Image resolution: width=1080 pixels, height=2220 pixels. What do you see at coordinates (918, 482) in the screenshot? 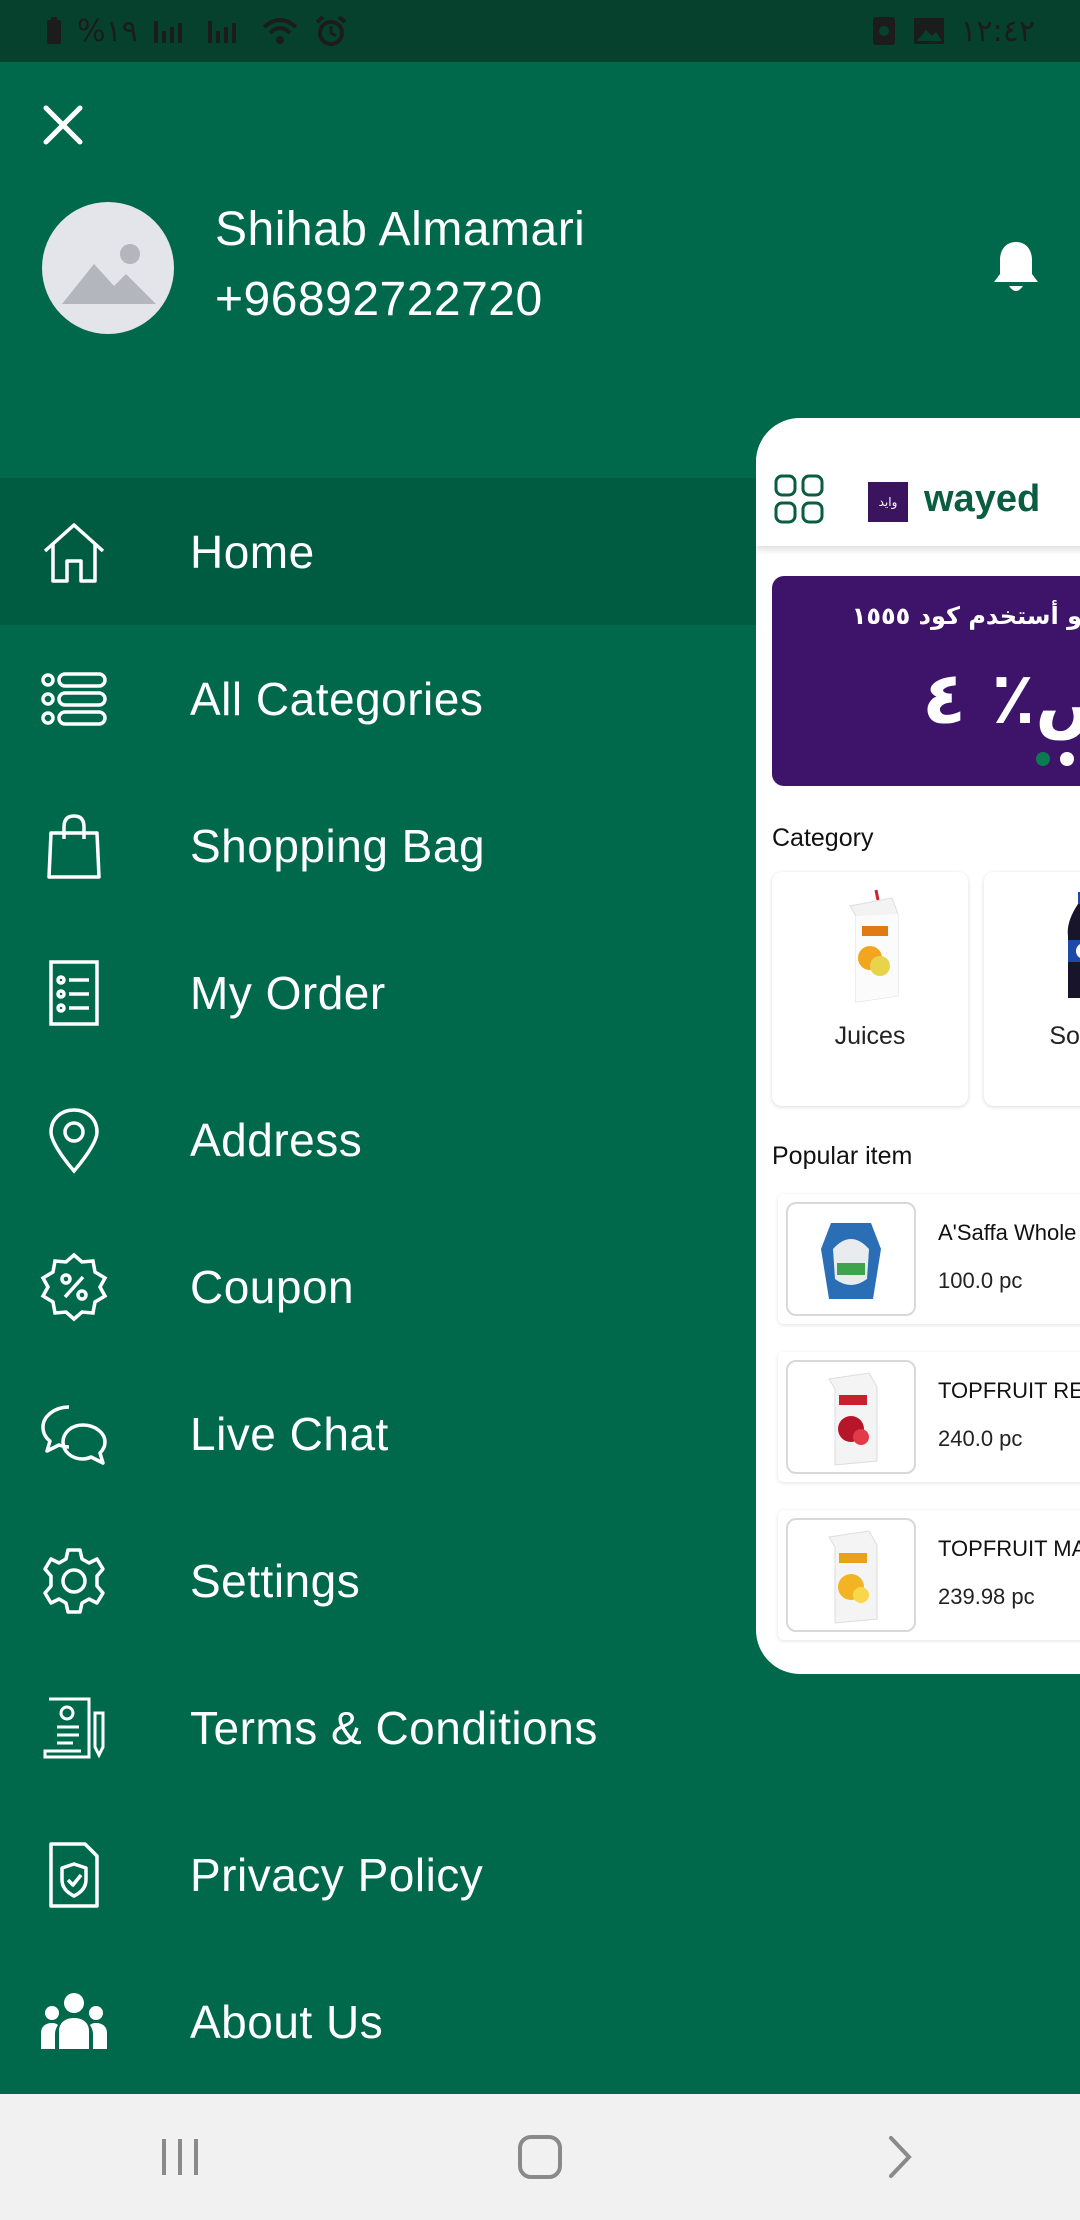
I see `preview-topbar: وايد wayed` at bounding box center [918, 482].